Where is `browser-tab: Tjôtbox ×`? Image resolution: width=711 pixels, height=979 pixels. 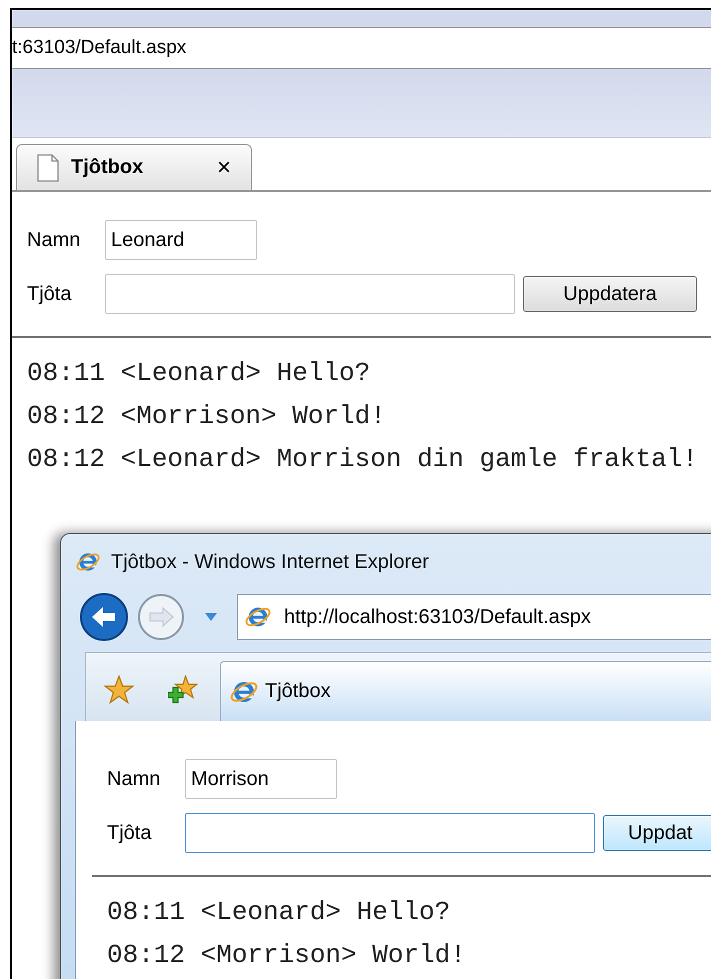
browser-tab: Tjôtbox × is located at coordinates (134, 167).